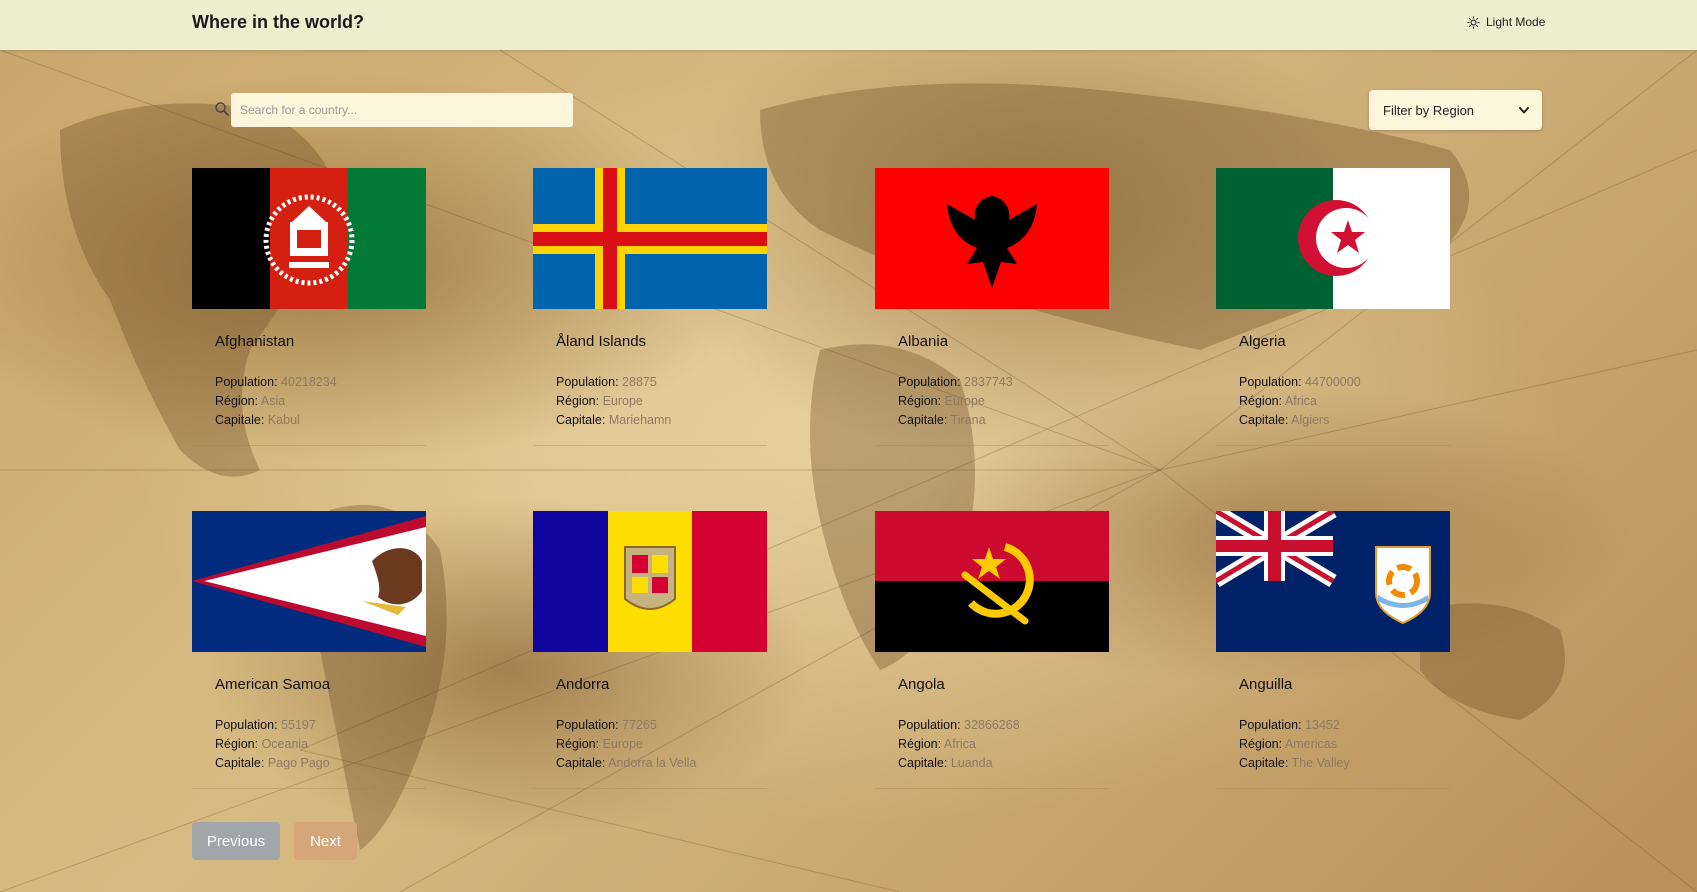  I want to click on capital-value: Andorra la Vella, so click(652, 763).